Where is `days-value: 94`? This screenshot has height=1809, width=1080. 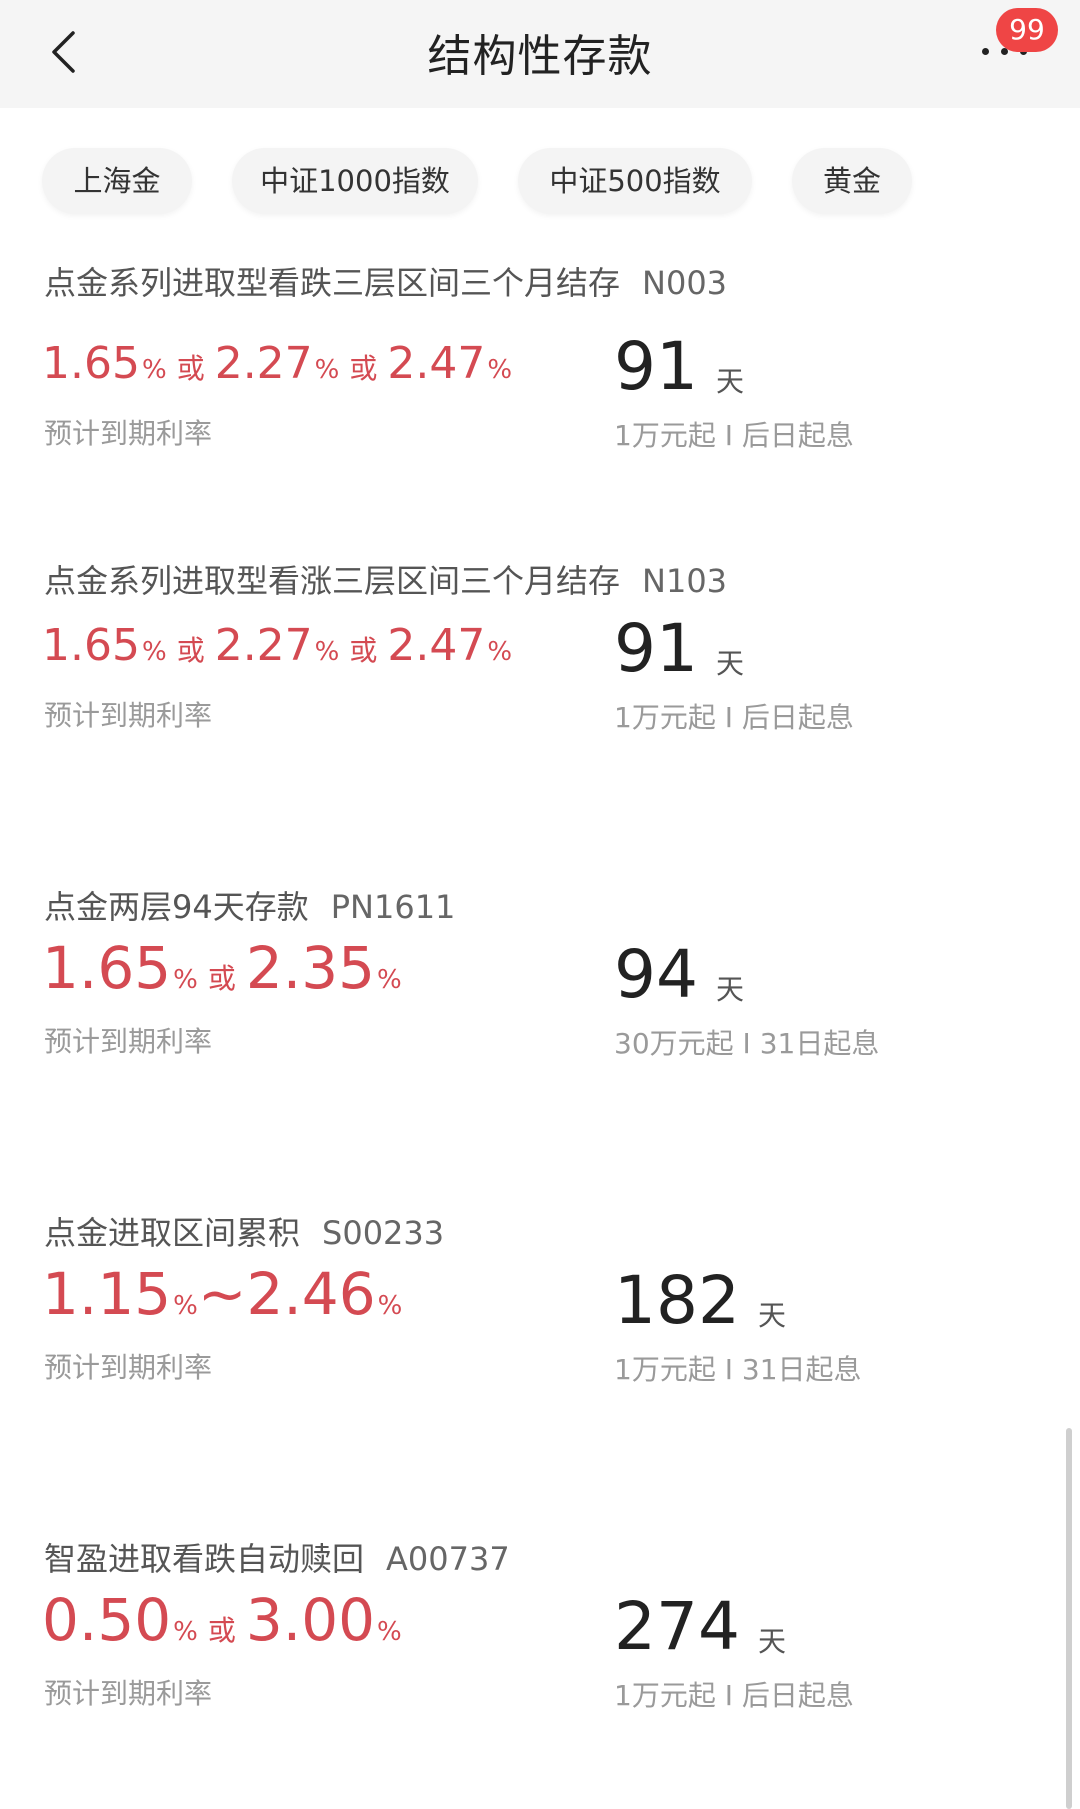
days-value: 94 is located at coordinates (656, 974).